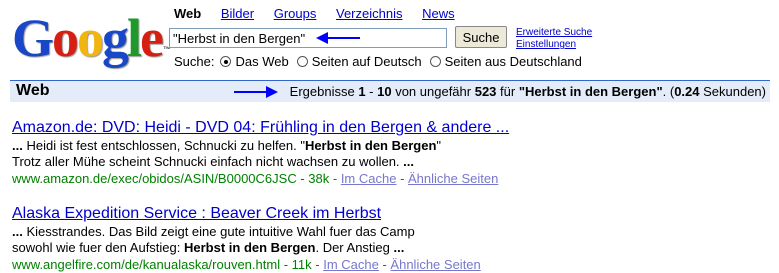 The image size is (779, 273). Describe the element at coordinates (554, 45) in the screenshot. I see `settings-link: Einstellungen` at that location.